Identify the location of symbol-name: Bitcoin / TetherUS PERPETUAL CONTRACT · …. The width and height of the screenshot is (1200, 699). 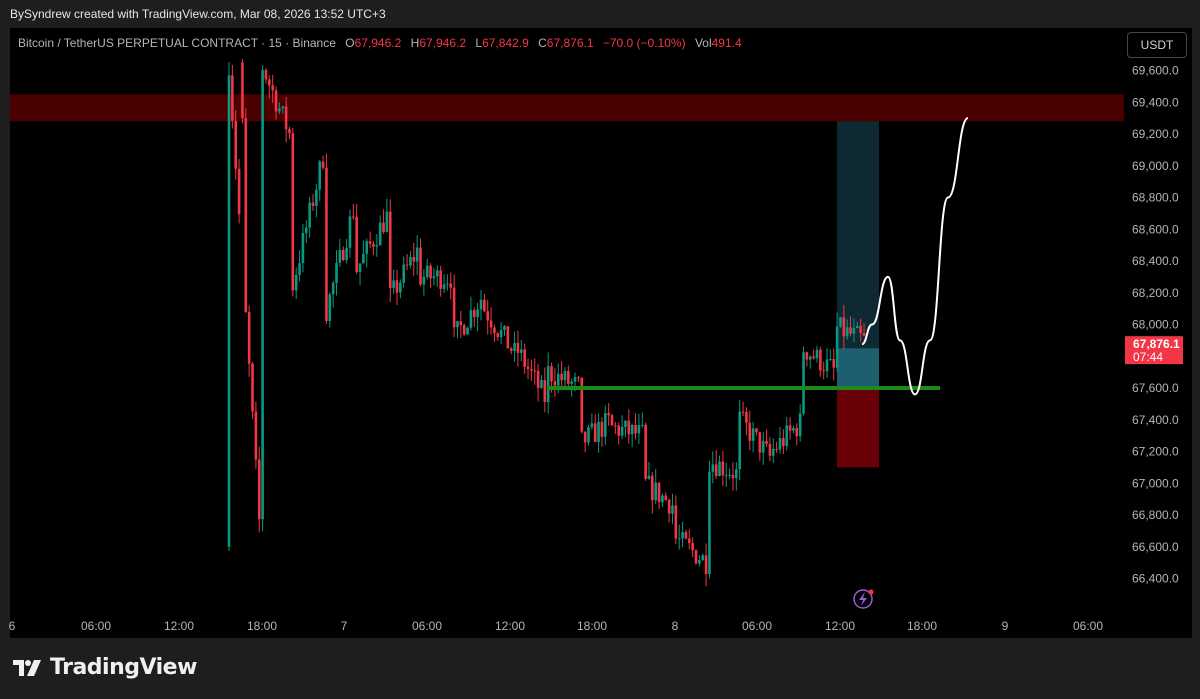
(177, 43).